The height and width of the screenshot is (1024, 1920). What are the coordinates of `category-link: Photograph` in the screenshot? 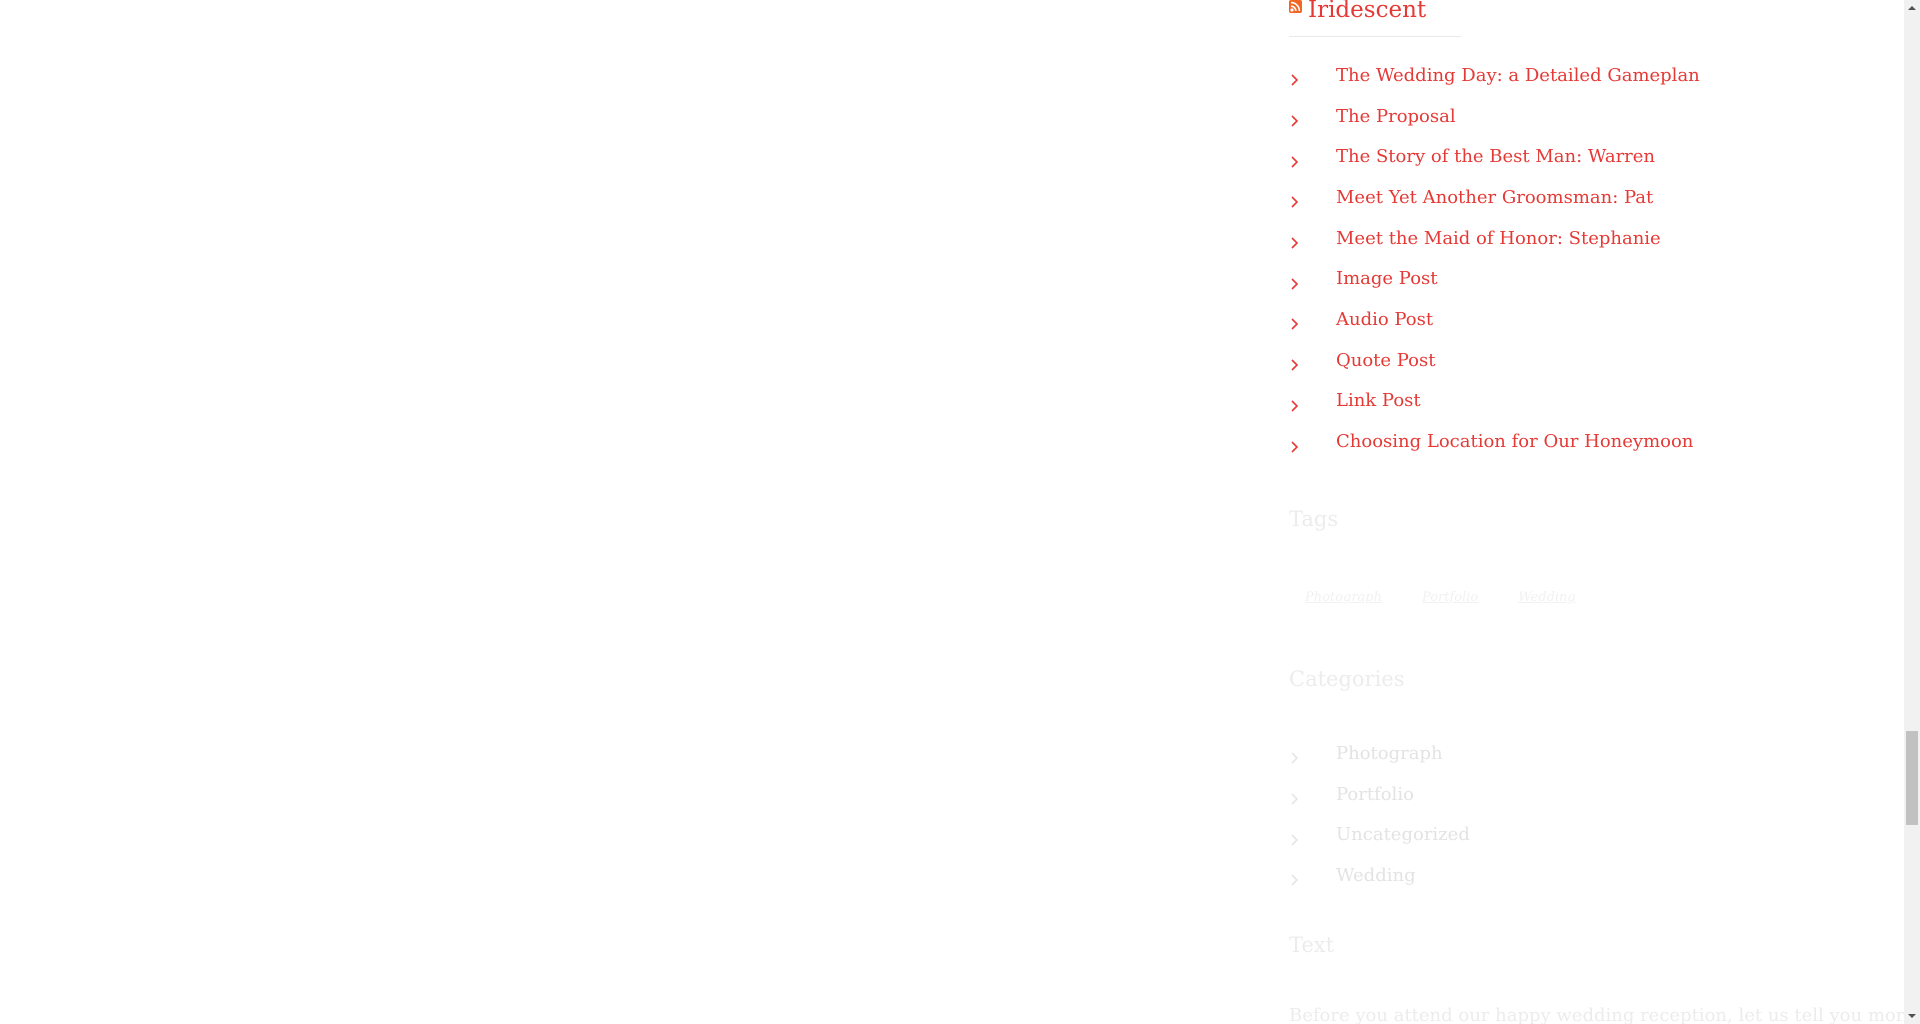 It's located at (1389, 753).